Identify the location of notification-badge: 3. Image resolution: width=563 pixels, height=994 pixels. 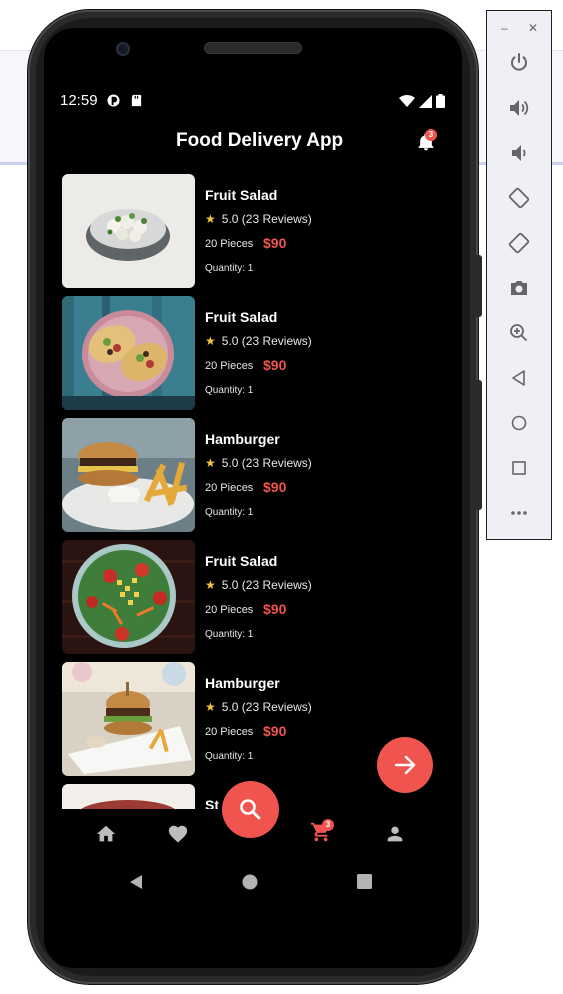
(431, 135).